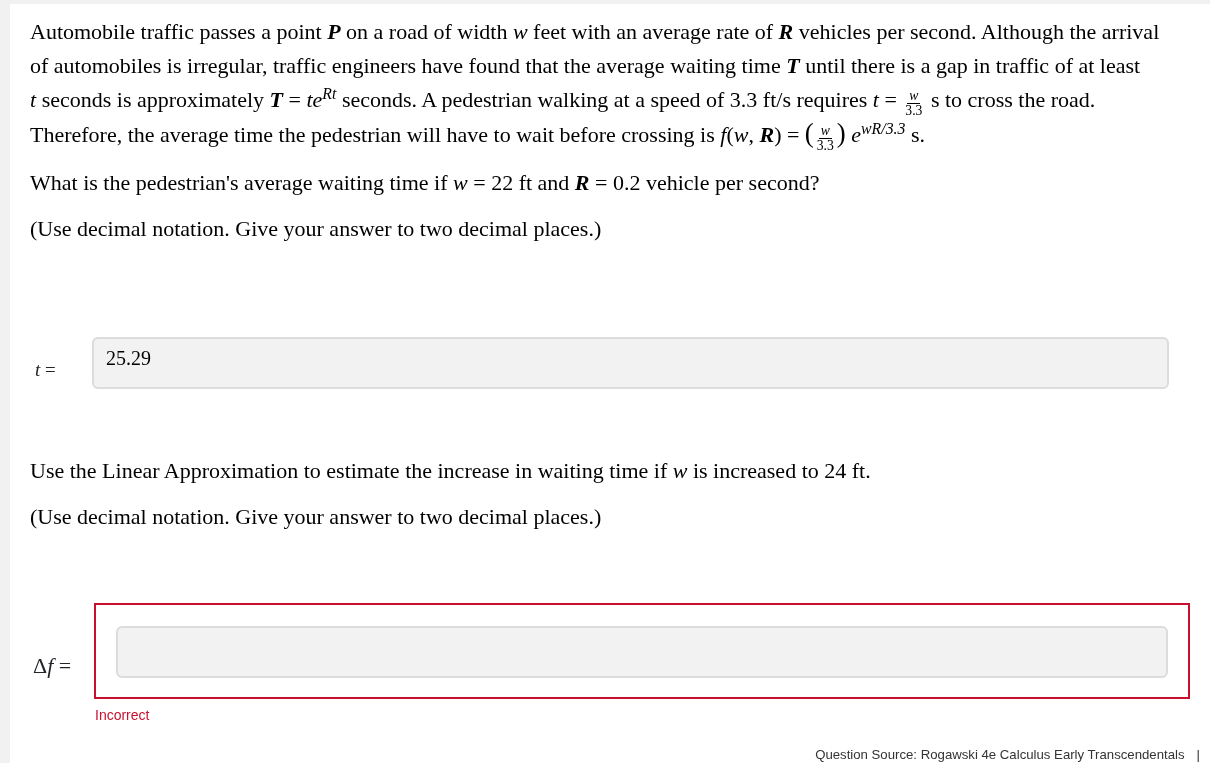 The height and width of the screenshot is (763, 1210). Describe the element at coordinates (45, 370) in the screenshot. I see `answer-label: t =` at that location.